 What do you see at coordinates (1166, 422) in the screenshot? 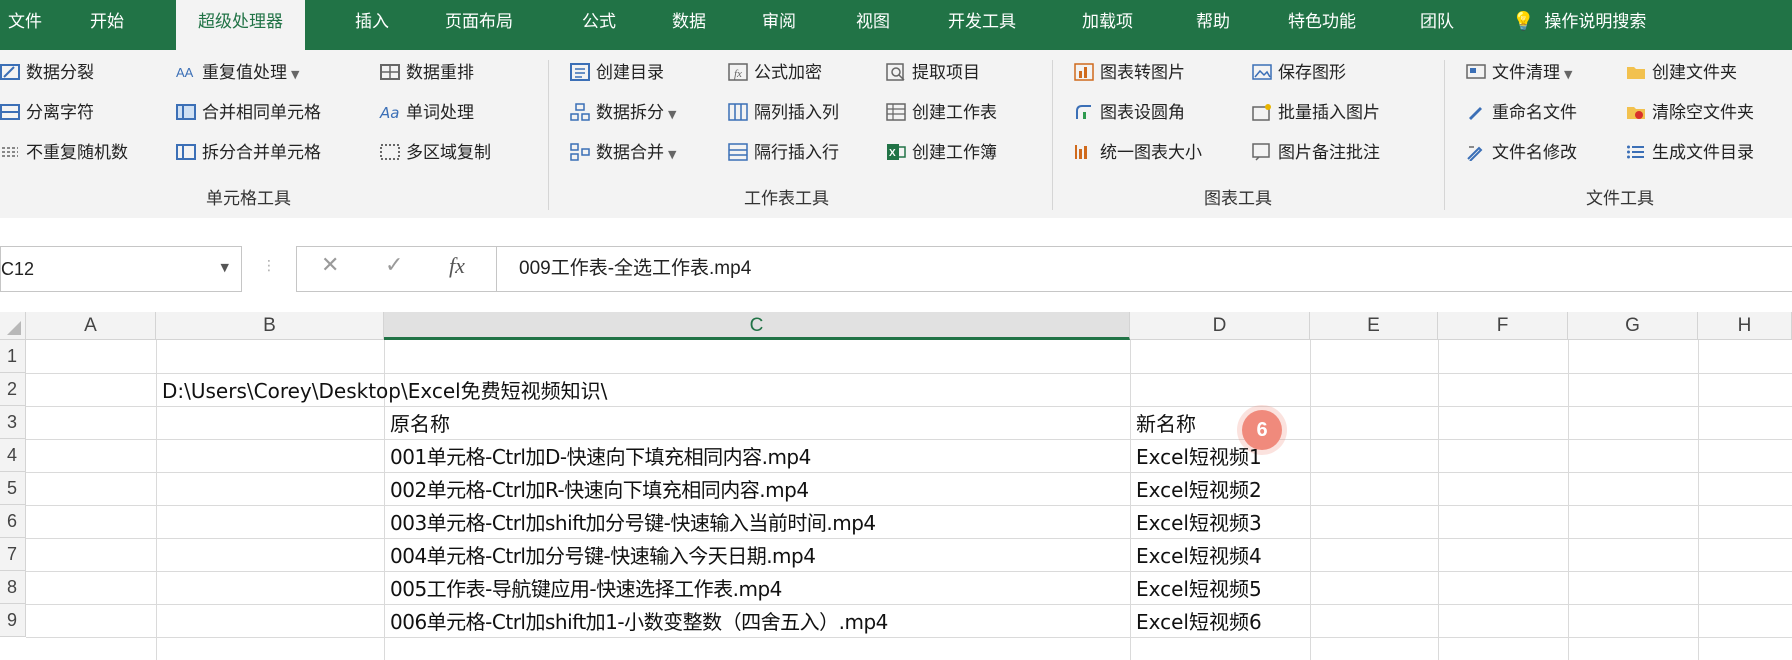
I see `cell-d3: 新名称` at bounding box center [1166, 422].